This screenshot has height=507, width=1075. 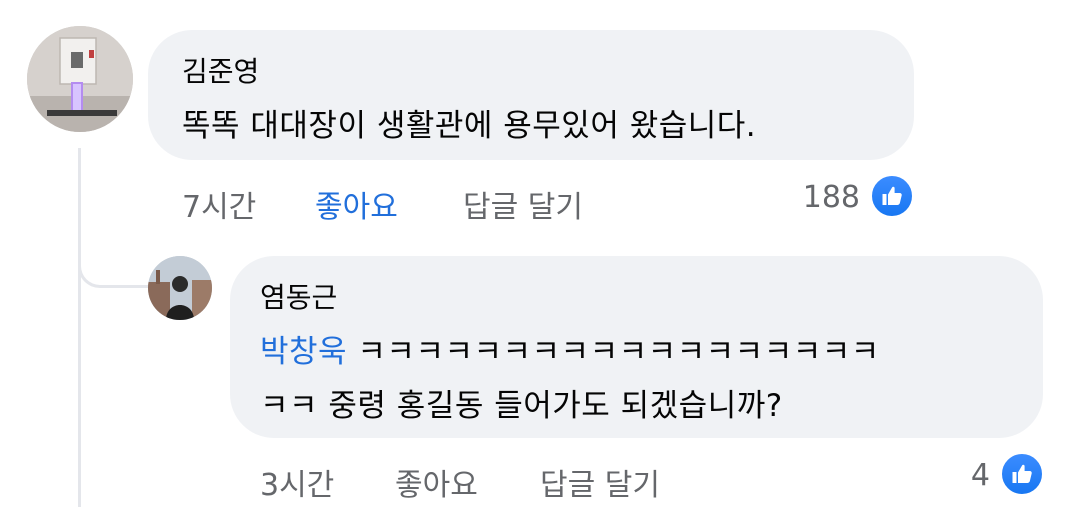 What do you see at coordinates (523, 204) in the screenshot?
I see `reply-button: 답글 달기` at bounding box center [523, 204].